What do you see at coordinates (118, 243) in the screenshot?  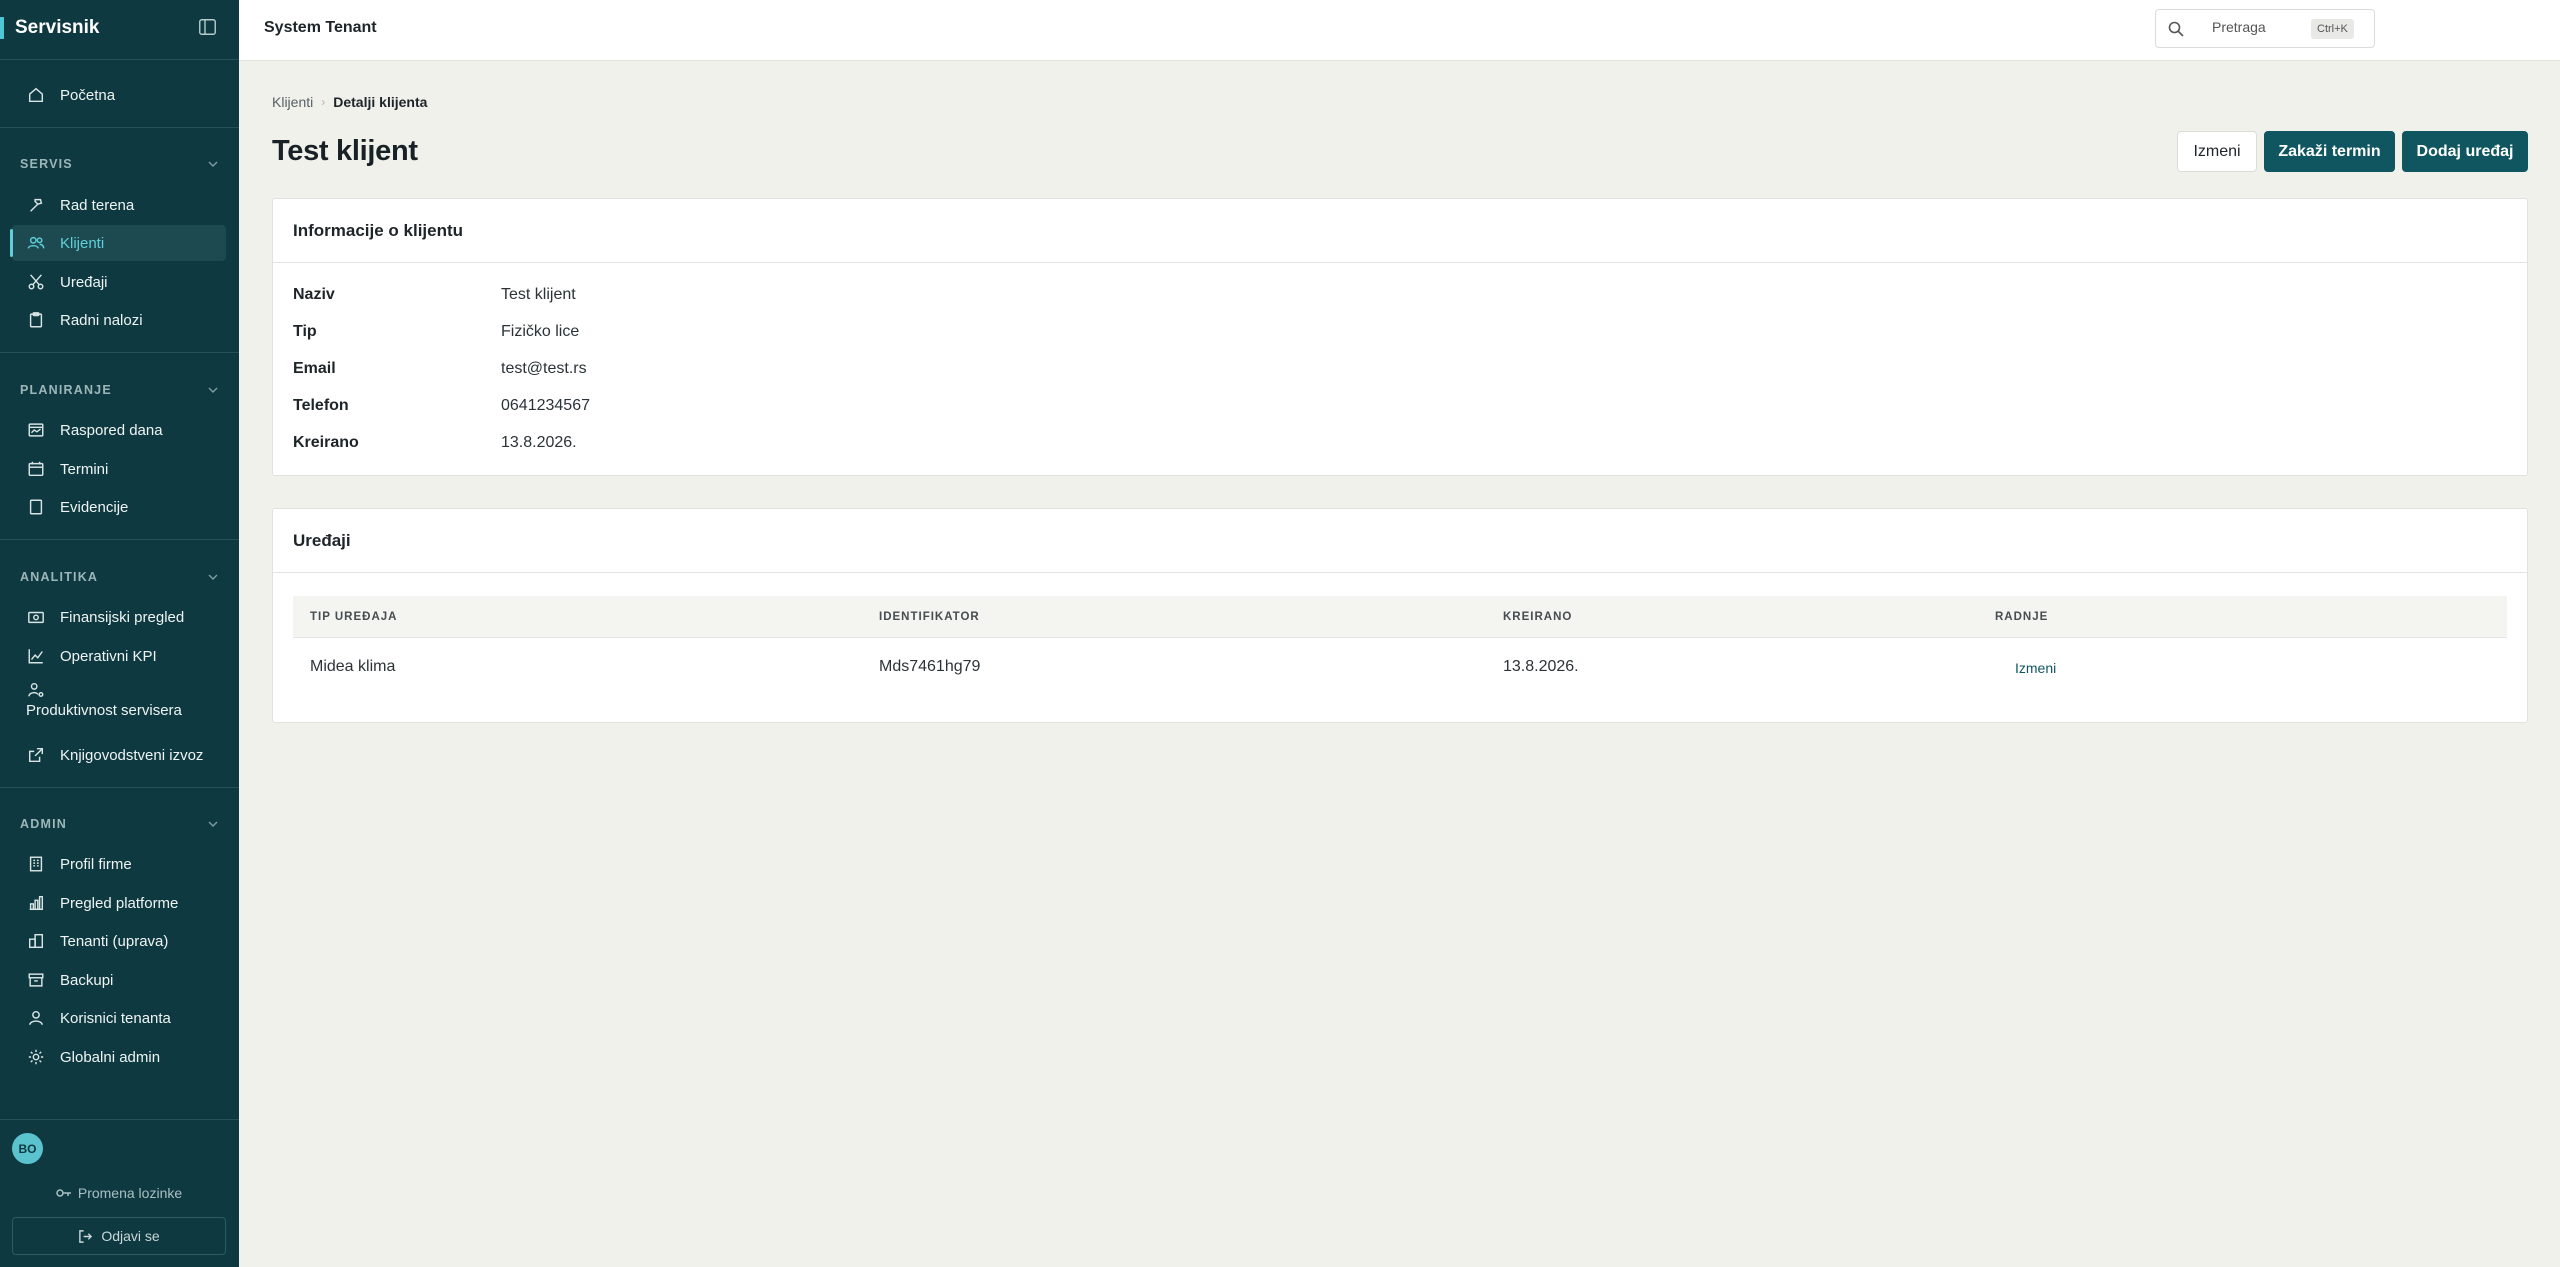 I see `sidebar-item-klijenti: Klijenti` at bounding box center [118, 243].